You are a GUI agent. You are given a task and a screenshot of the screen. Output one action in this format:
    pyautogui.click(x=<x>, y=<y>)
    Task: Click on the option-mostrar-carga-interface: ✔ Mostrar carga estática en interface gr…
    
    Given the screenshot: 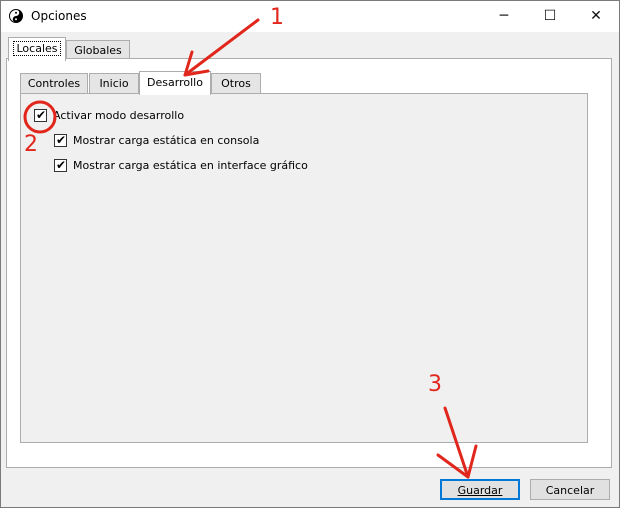 What is the action you would take?
    pyautogui.click(x=181, y=165)
    